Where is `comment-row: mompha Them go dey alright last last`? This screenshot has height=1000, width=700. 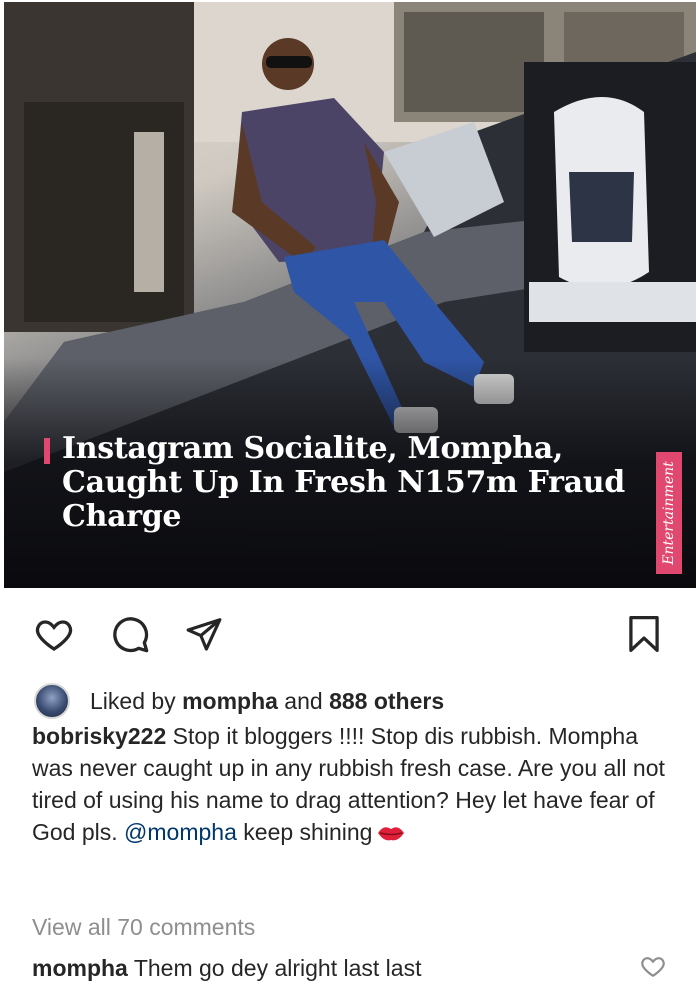 comment-row: mompha Them go dey alright last last is located at coordinates (226, 968).